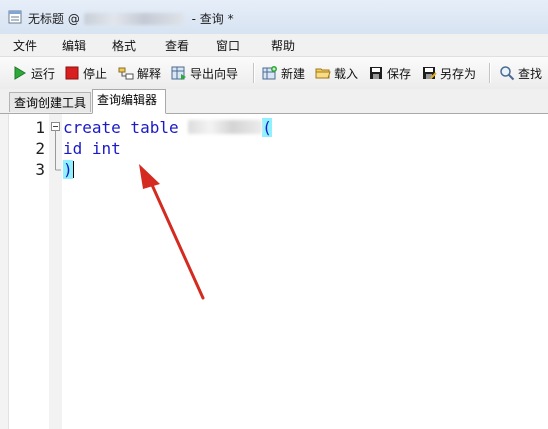  I want to click on menu-help: 帮助, so click(283, 45).